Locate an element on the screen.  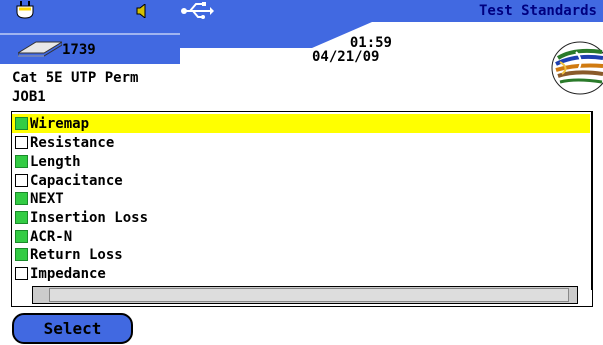
page-title: Test Standards is located at coordinates (537, 11).